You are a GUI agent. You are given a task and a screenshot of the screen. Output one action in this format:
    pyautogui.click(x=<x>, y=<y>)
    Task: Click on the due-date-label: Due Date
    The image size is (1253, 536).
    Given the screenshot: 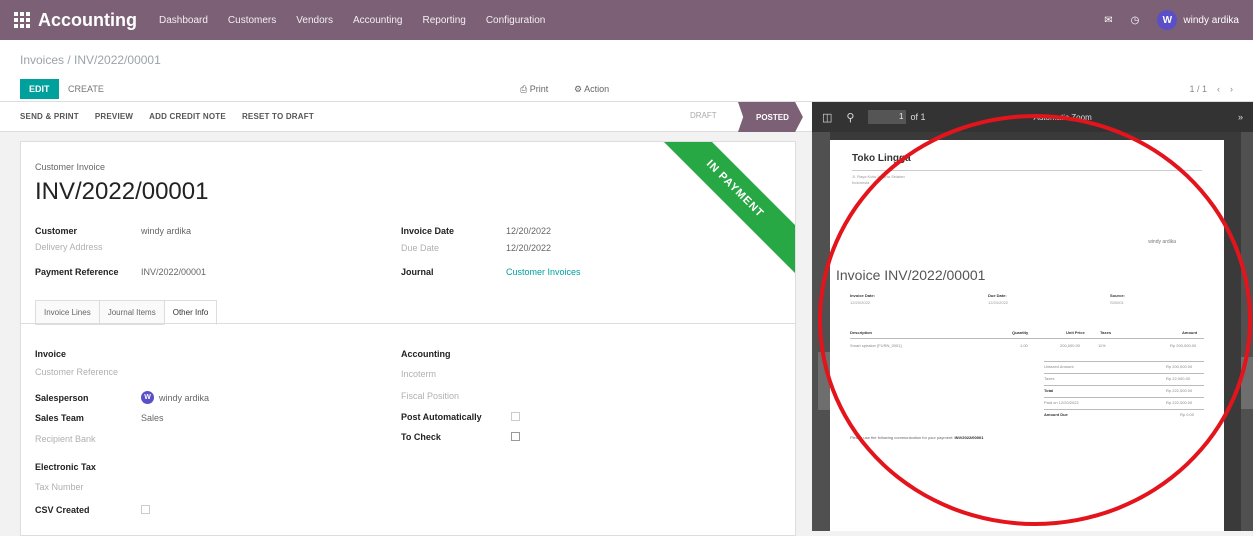 What is the action you would take?
    pyautogui.click(x=420, y=248)
    